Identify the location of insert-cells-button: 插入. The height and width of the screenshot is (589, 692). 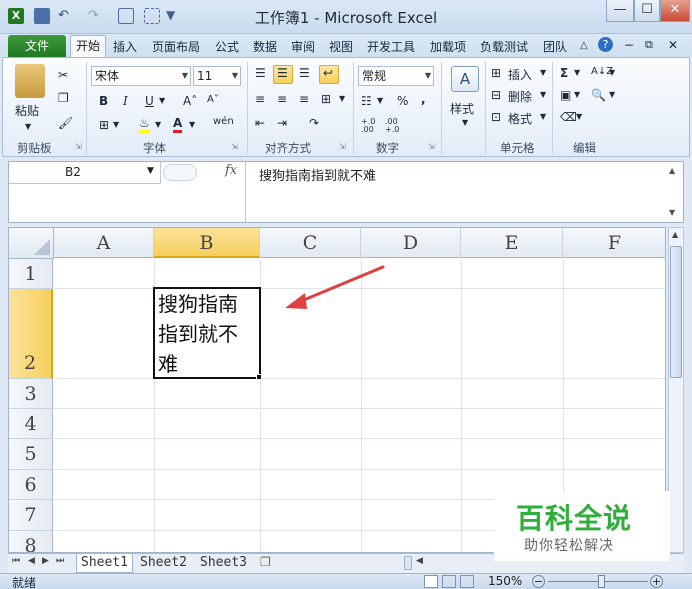
(520, 74).